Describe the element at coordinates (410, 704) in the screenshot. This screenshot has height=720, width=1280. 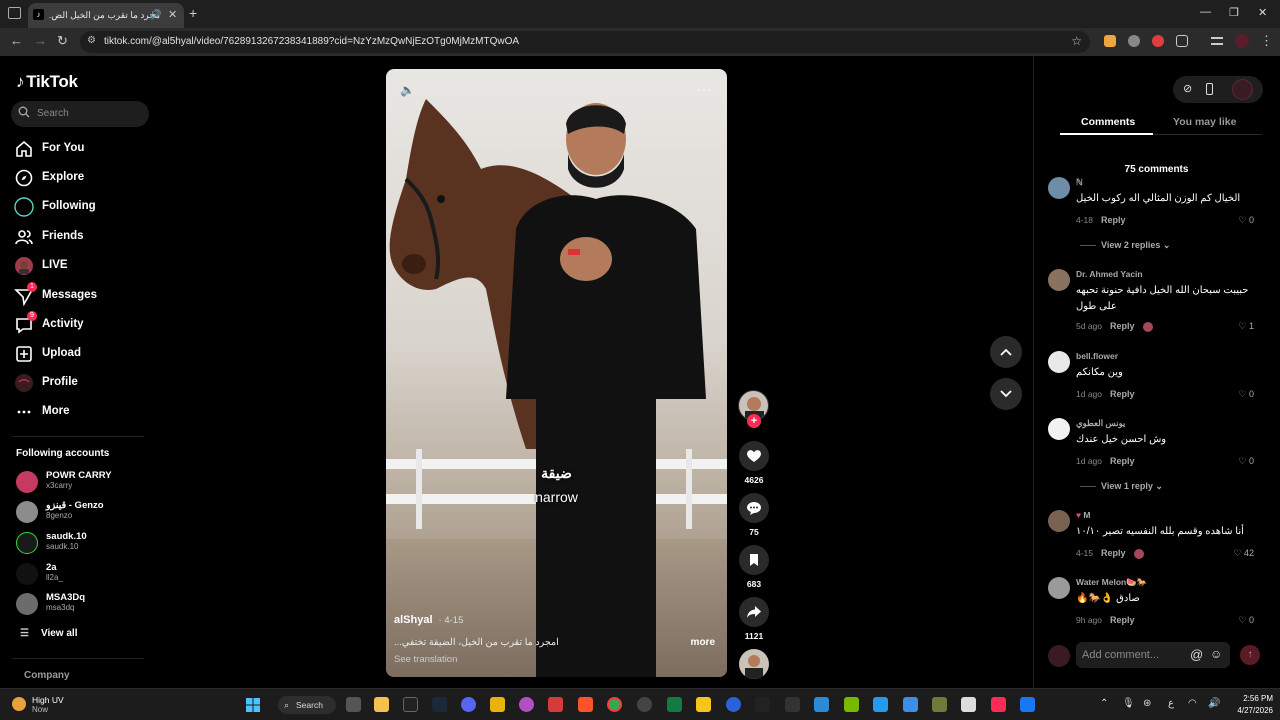
I see `epic-games-icon` at that location.